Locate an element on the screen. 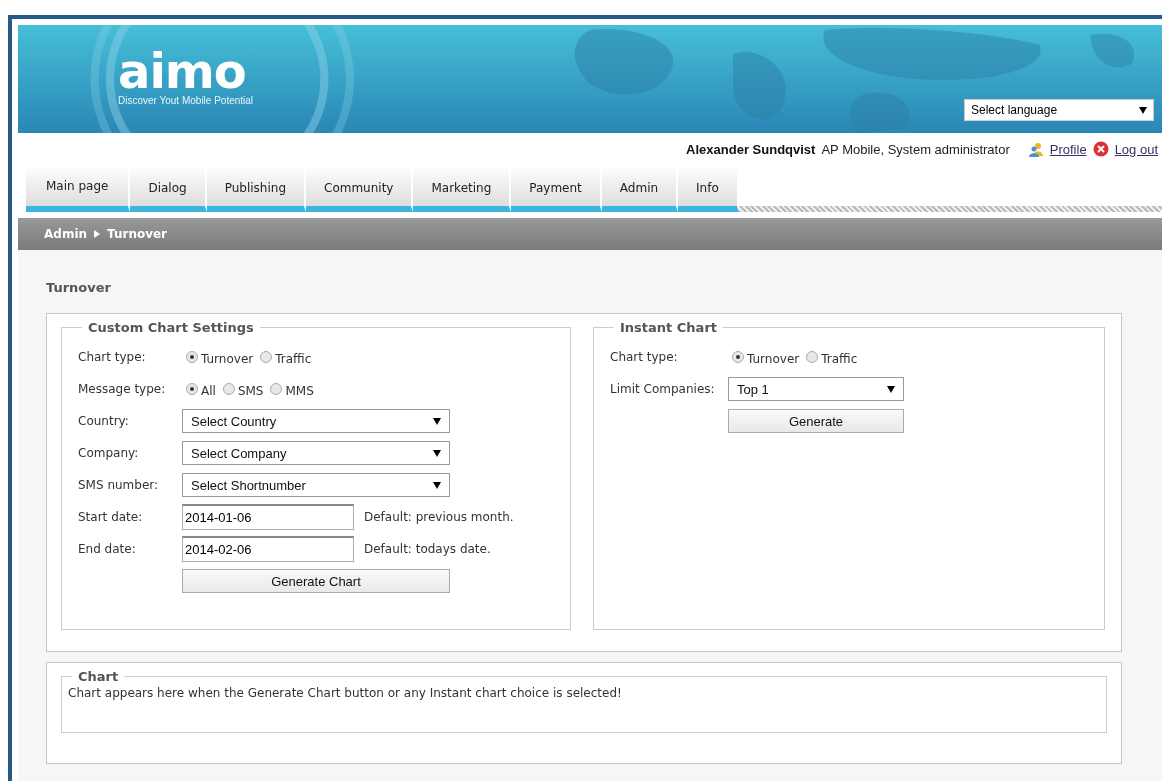 The width and height of the screenshot is (1162, 781). close-icon is located at coordinates (1100, 149).